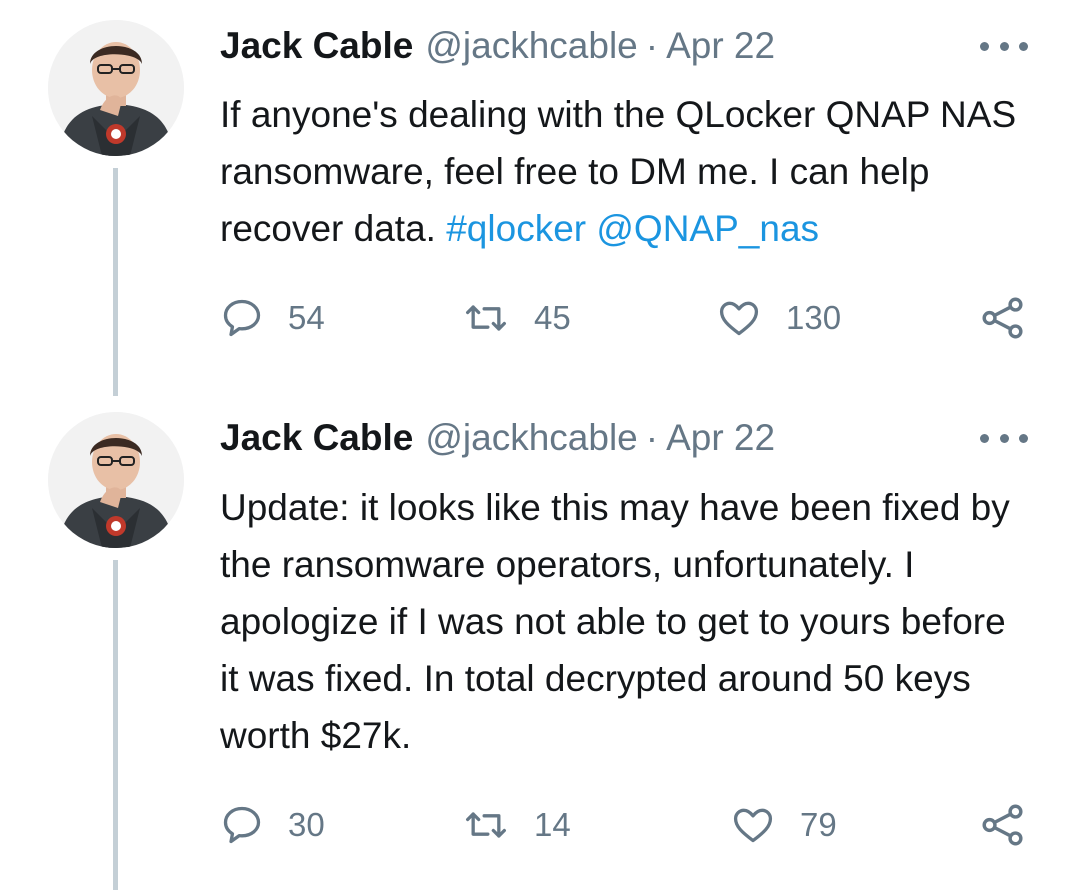 The width and height of the screenshot is (1080, 890). I want to click on tweet-actions: 30 14 79, so click(630, 825).